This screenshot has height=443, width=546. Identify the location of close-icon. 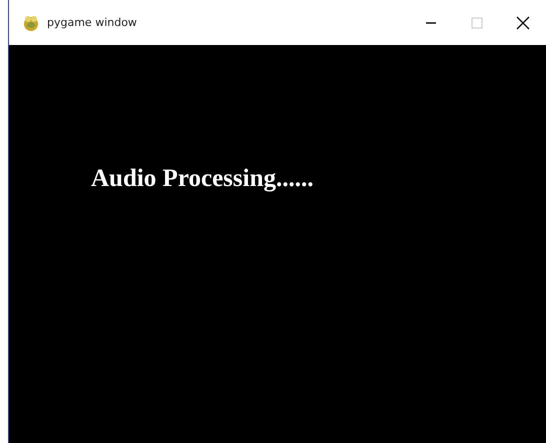
(523, 23).